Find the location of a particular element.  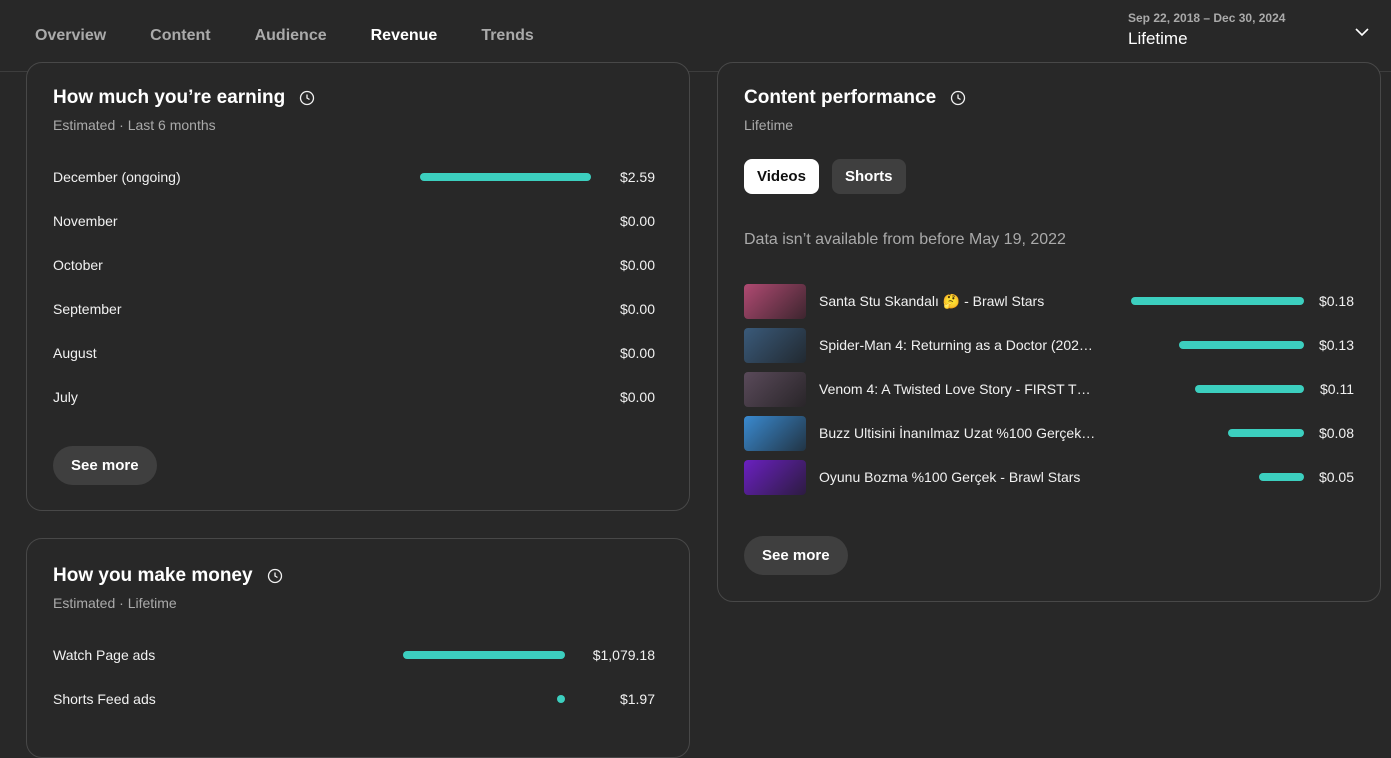

chip-videos: Videos is located at coordinates (781, 176).